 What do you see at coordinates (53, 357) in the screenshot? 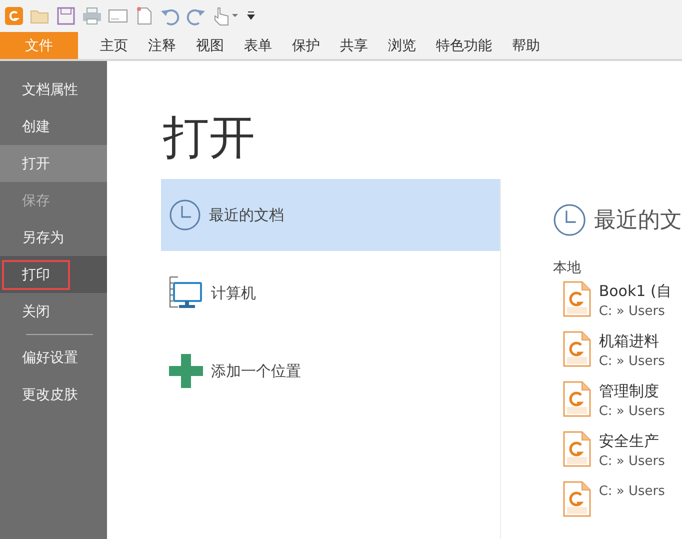
I see `sidebar-item: 偏好设置` at bounding box center [53, 357].